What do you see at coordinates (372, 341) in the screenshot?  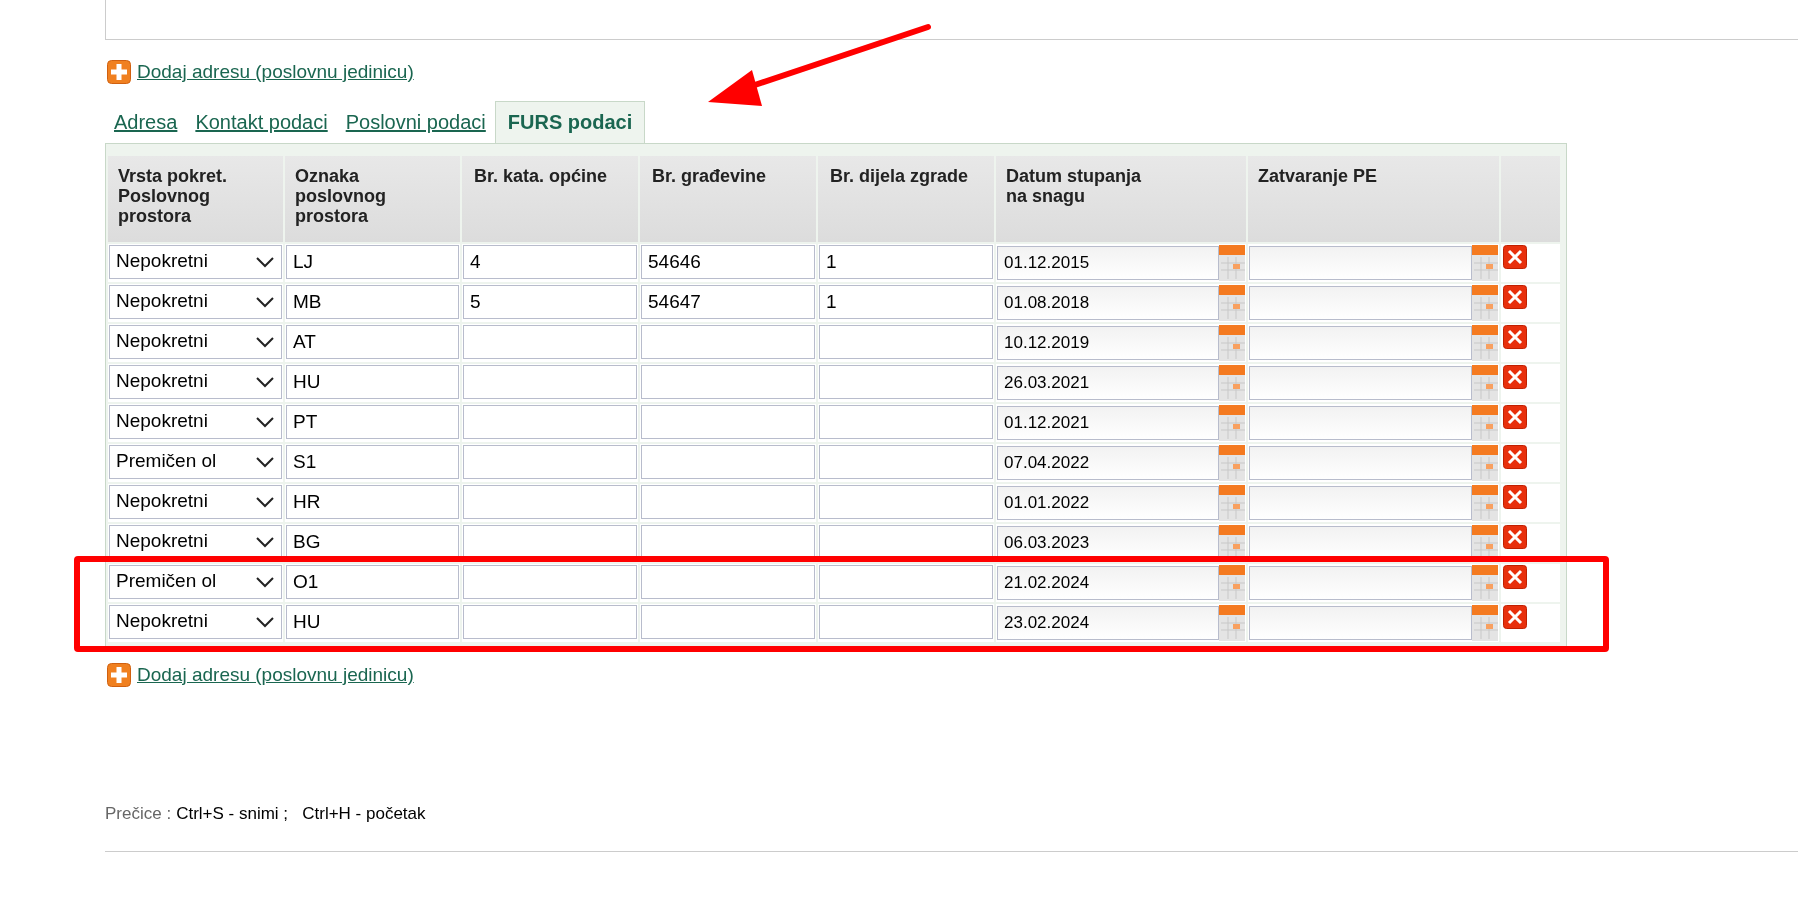 I see `text-field: AT` at bounding box center [372, 341].